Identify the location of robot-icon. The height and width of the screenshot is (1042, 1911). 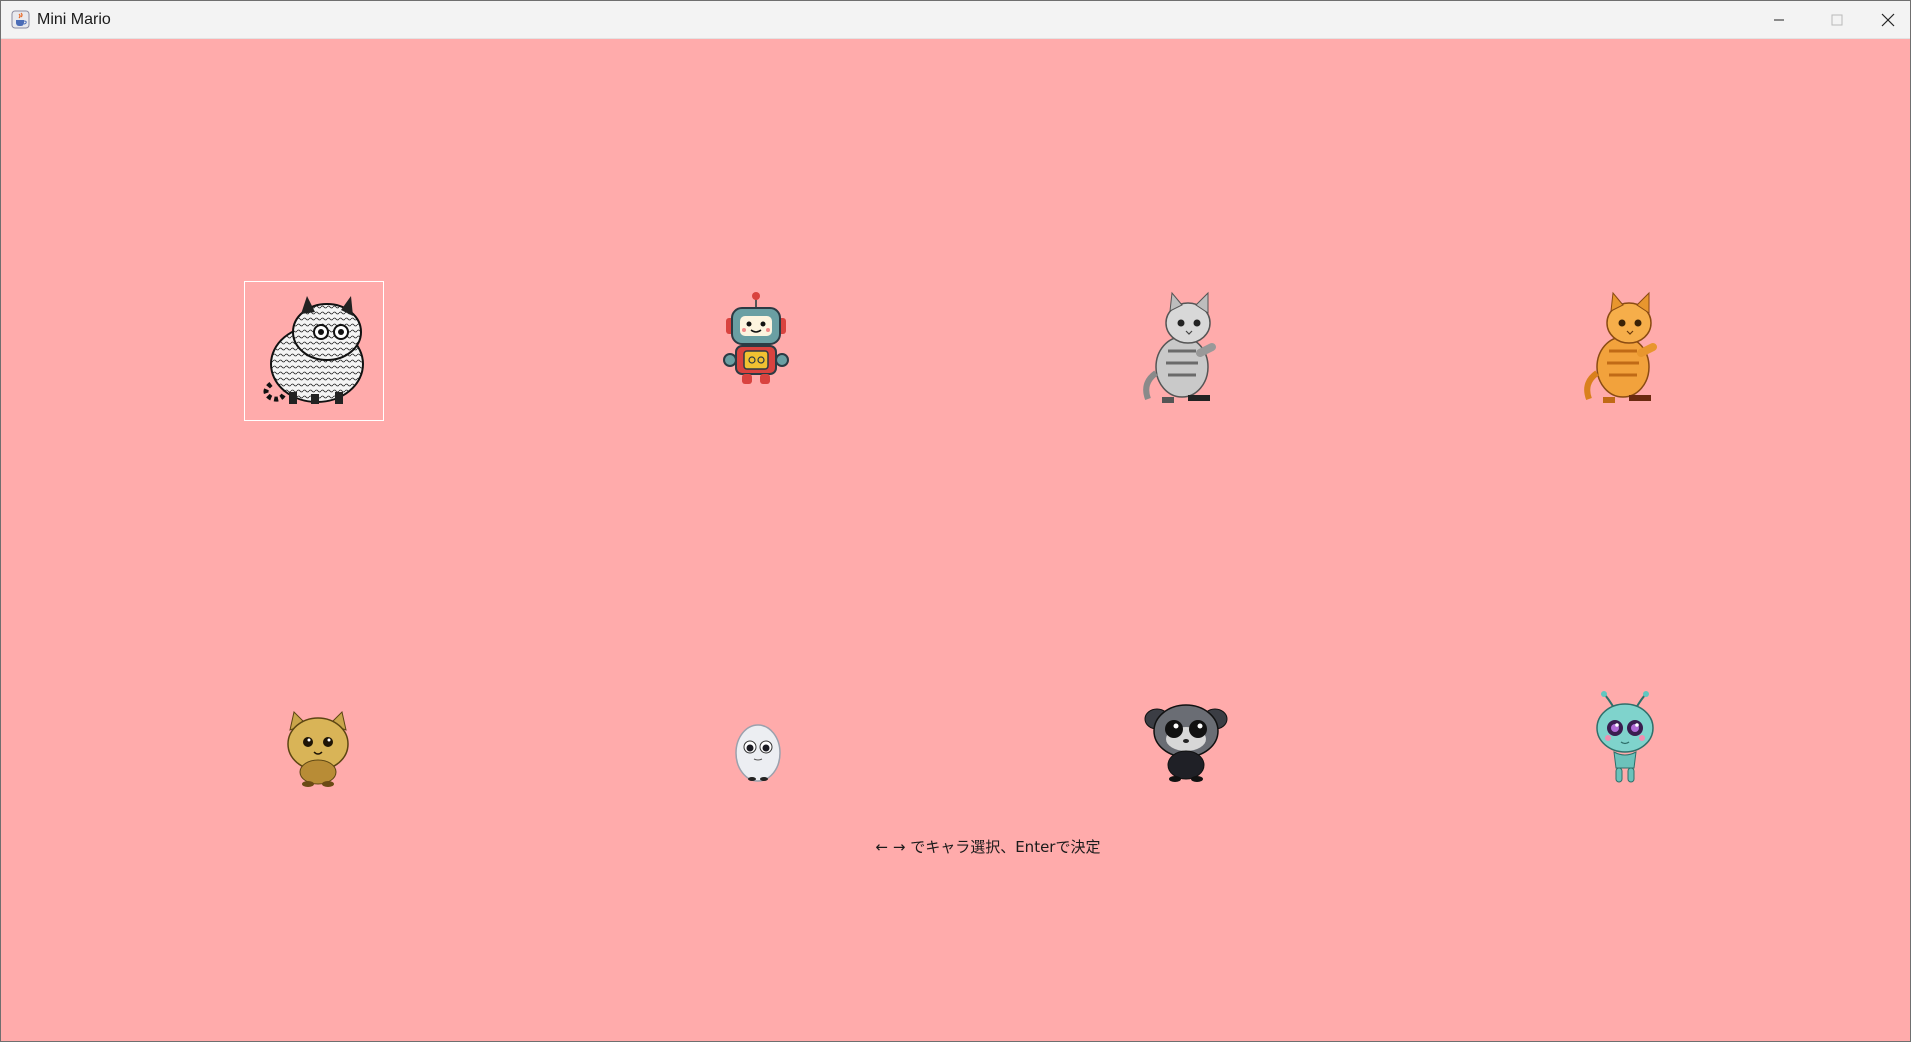
(756, 338).